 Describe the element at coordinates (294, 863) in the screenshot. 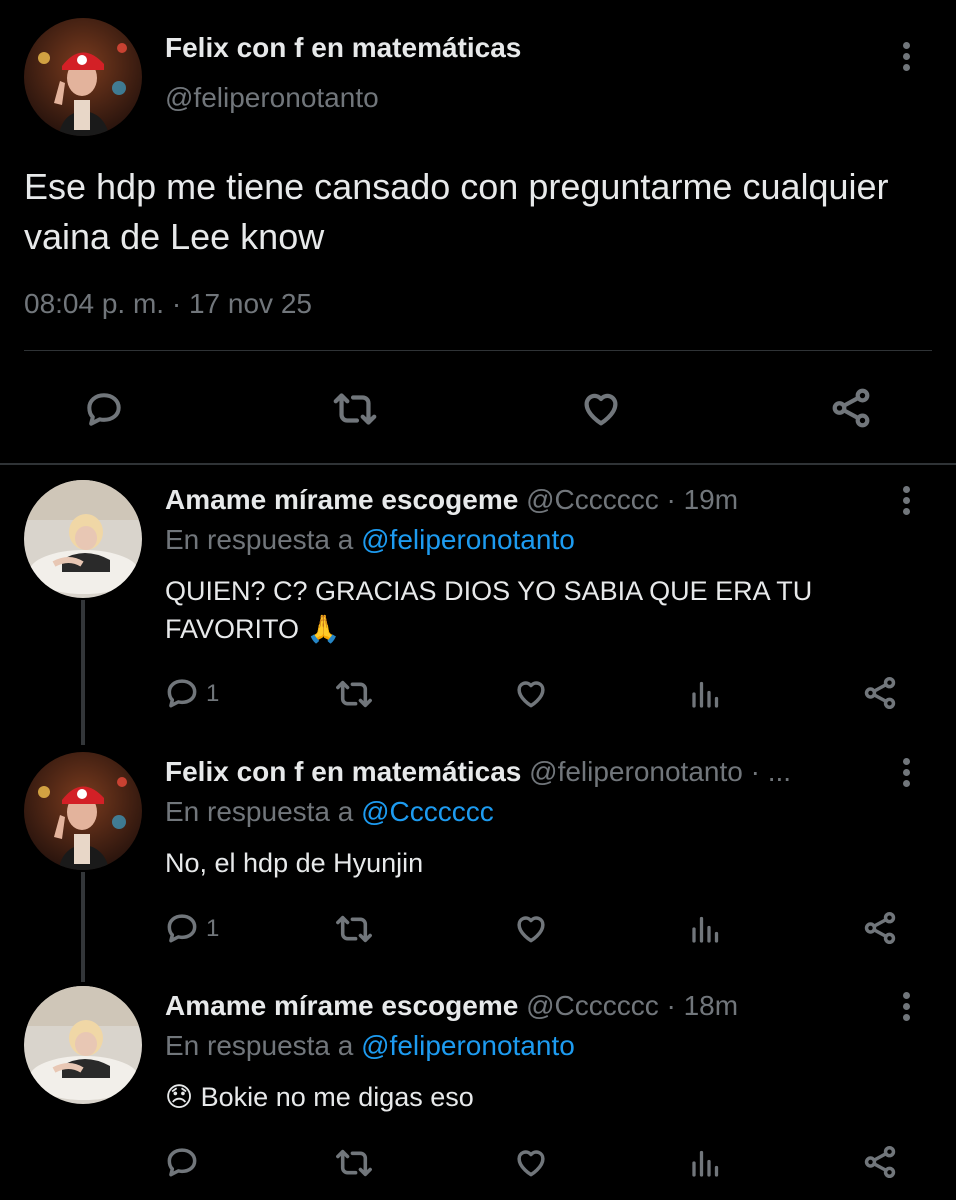

I see `reply-text: No, el hdp de Hyunjin` at that location.